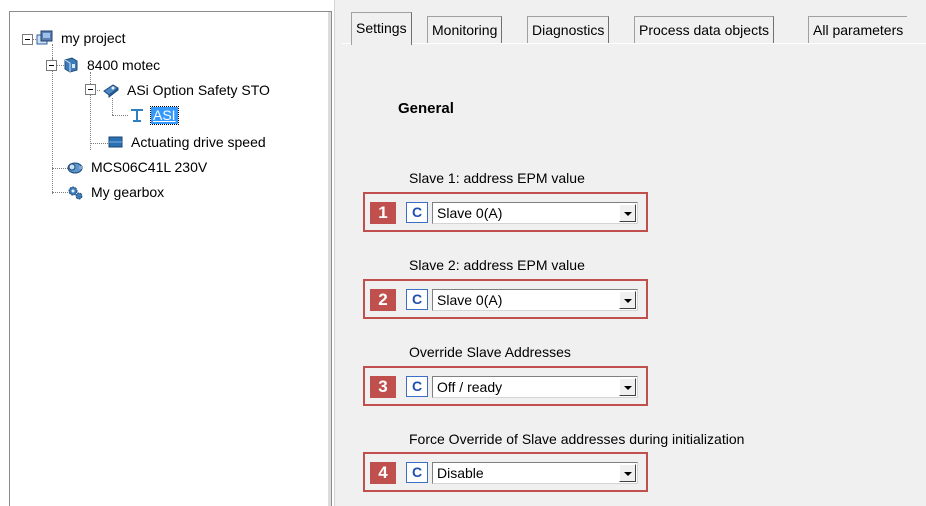 This screenshot has width=926, height=506. What do you see at coordinates (535, 213) in the screenshot?
I see `slave1-address-select: Slave 0(A)` at bounding box center [535, 213].